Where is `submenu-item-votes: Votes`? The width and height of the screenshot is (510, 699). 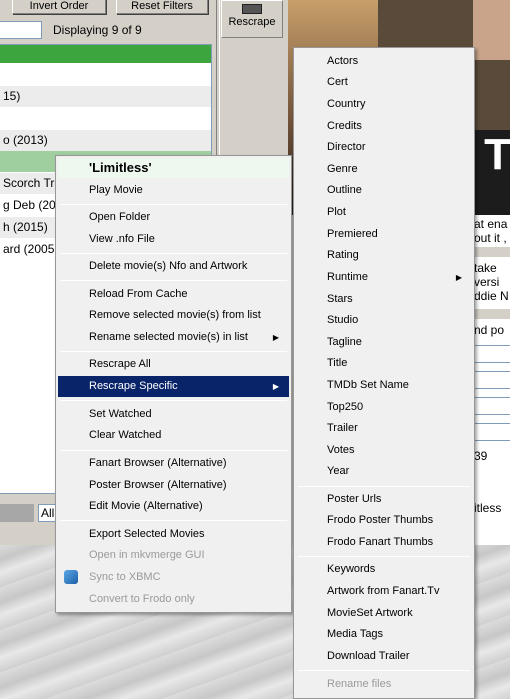 submenu-item-votes: Votes is located at coordinates (384, 450).